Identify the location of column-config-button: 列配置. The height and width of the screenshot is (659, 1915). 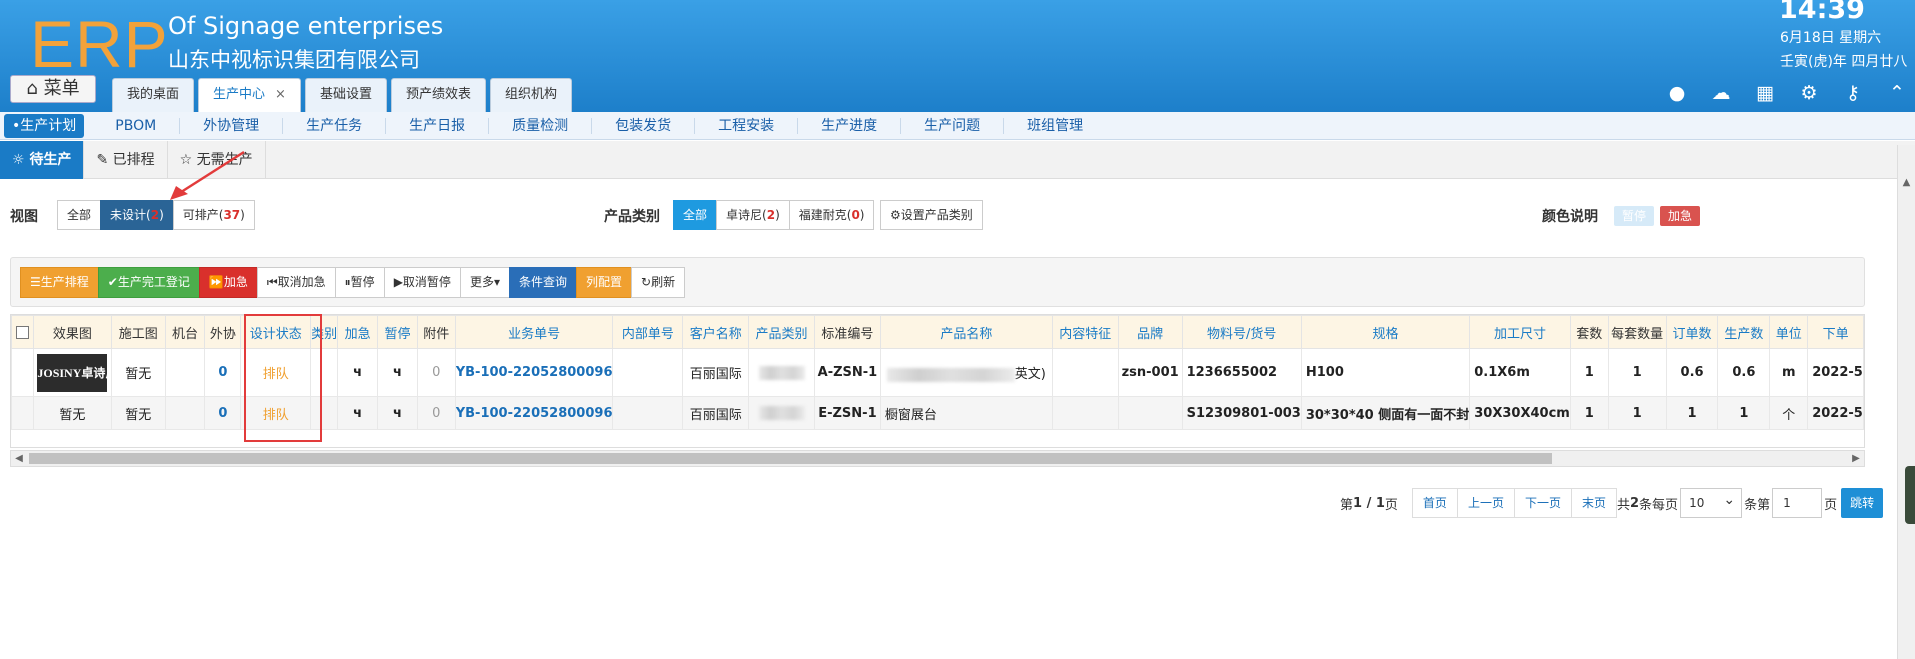
(604, 282).